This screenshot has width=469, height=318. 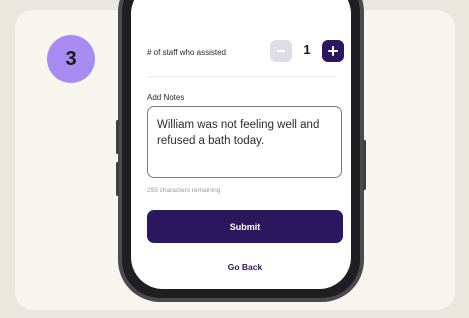 I want to click on minus-icon, so click(x=281, y=51).